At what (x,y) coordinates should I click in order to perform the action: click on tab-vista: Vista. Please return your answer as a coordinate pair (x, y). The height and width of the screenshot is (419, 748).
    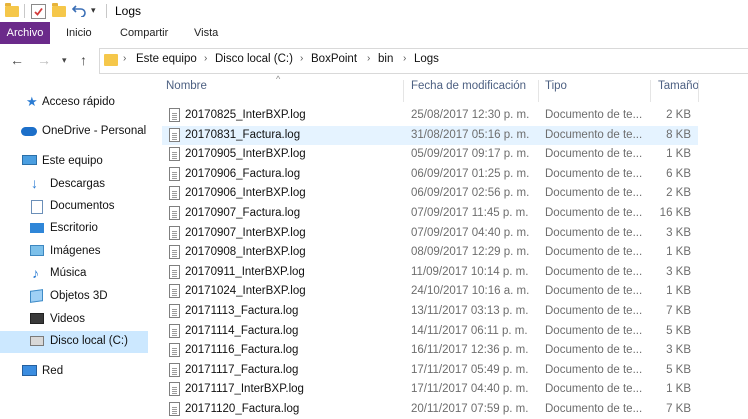
    Looking at the image, I should click on (206, 33).